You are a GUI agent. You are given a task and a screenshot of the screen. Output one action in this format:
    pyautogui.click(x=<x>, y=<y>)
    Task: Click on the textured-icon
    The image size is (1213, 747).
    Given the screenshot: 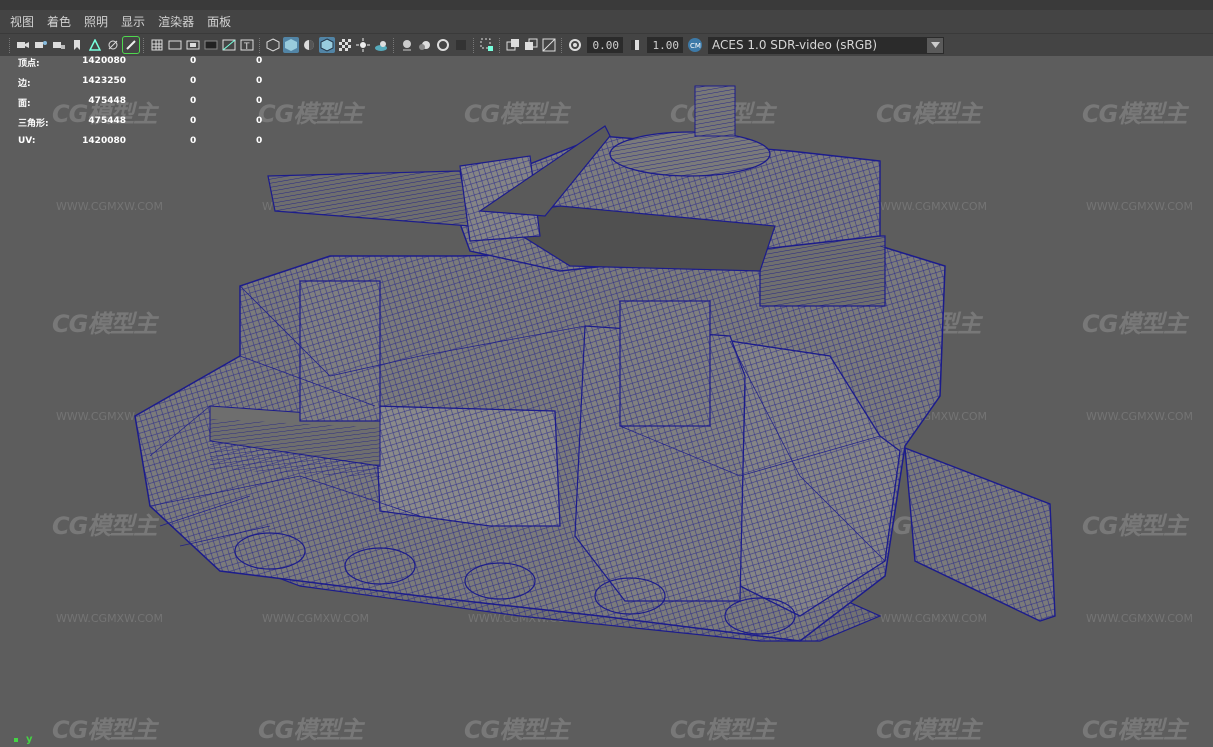 What is the action you would take?
    pyautogui.click(x=345, y=45)
    